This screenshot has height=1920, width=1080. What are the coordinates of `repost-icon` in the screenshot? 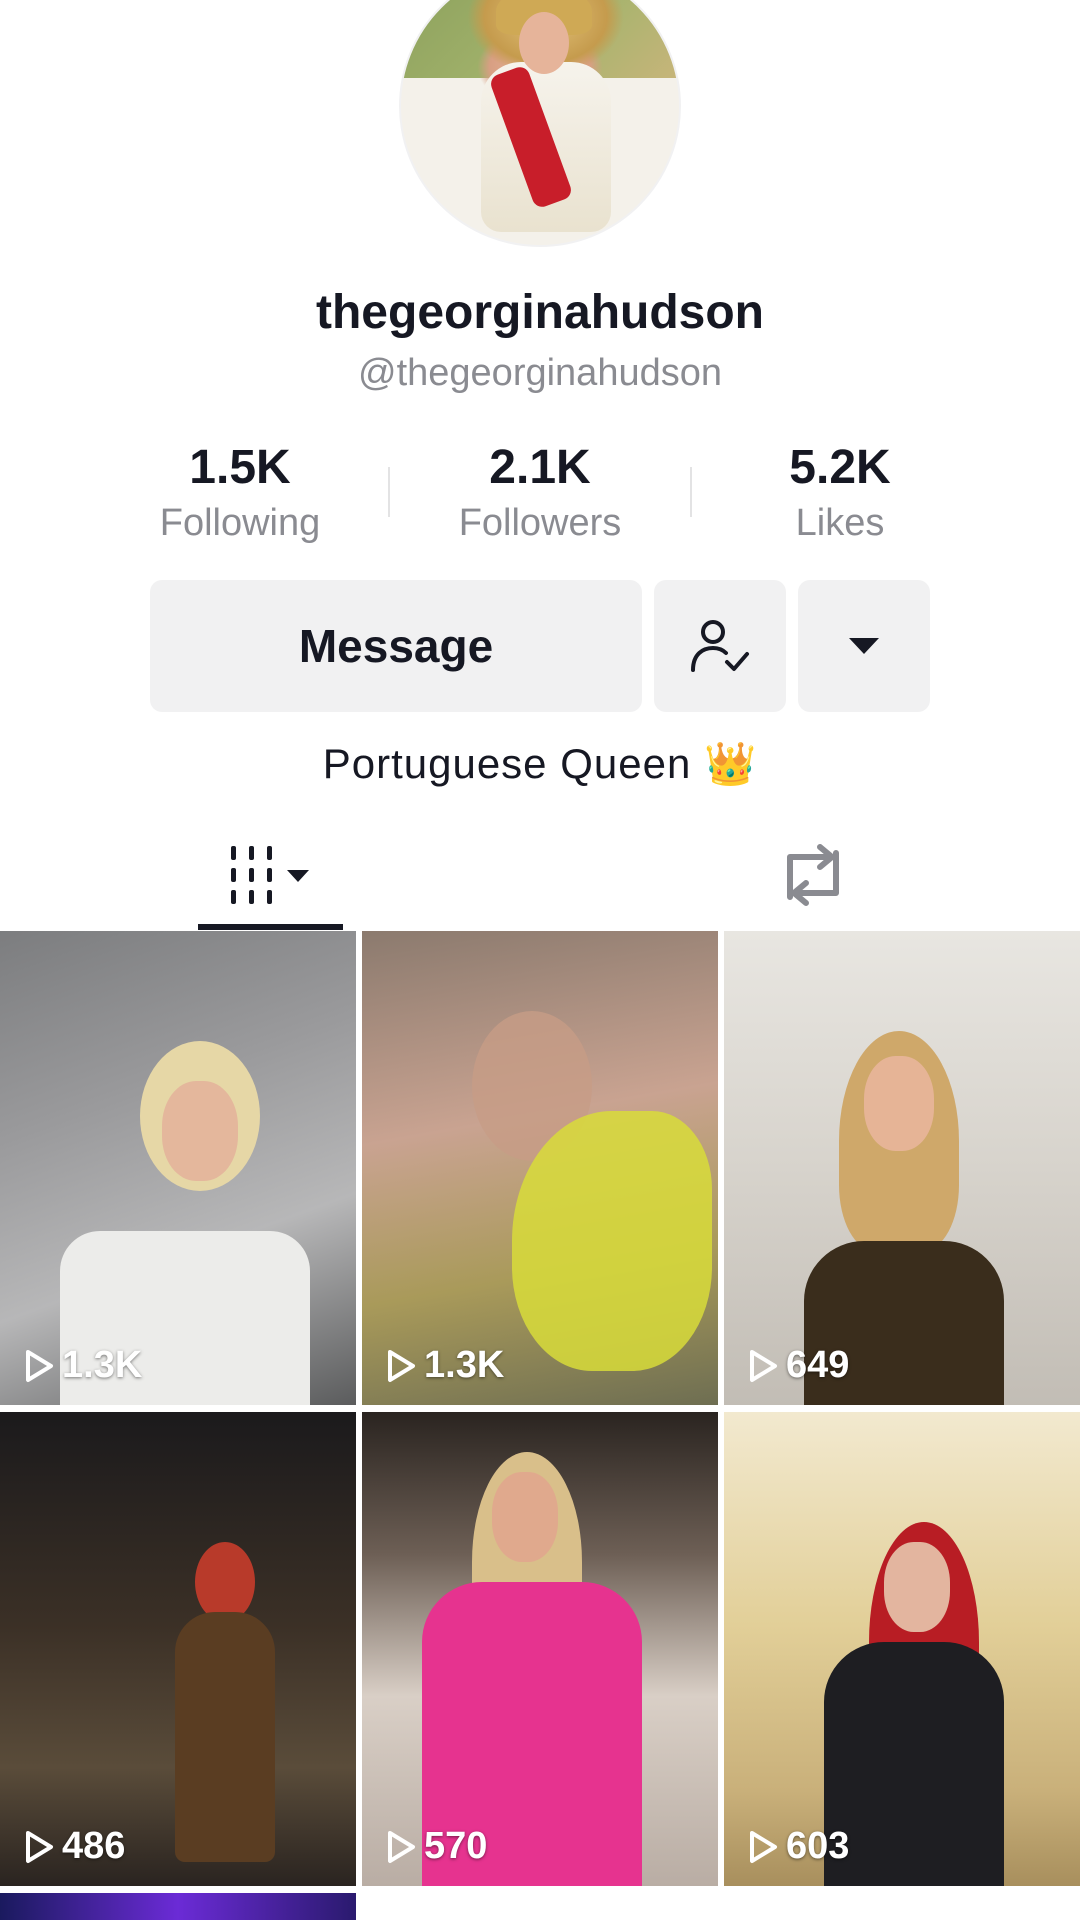 It's located at (812, 875).